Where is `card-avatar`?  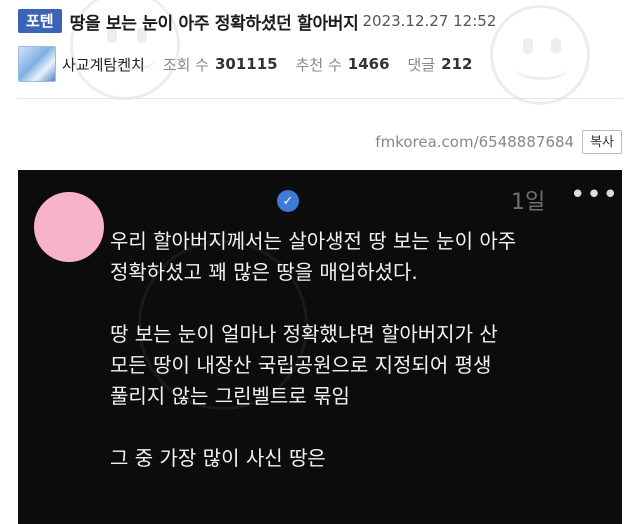
card-avatar is located at coordinates (69, 227).